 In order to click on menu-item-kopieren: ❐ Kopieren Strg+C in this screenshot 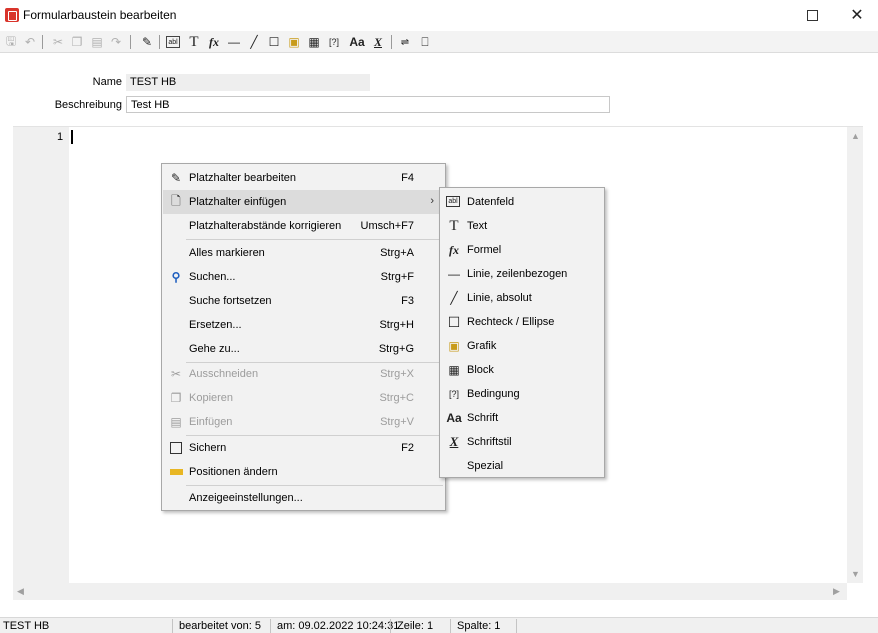, I will do `click(303, 398)`.